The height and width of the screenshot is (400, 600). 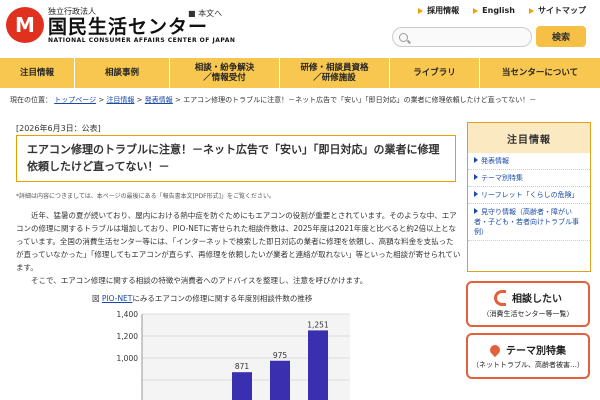 I want to click on phone-icon, so click(x=500, y=297).